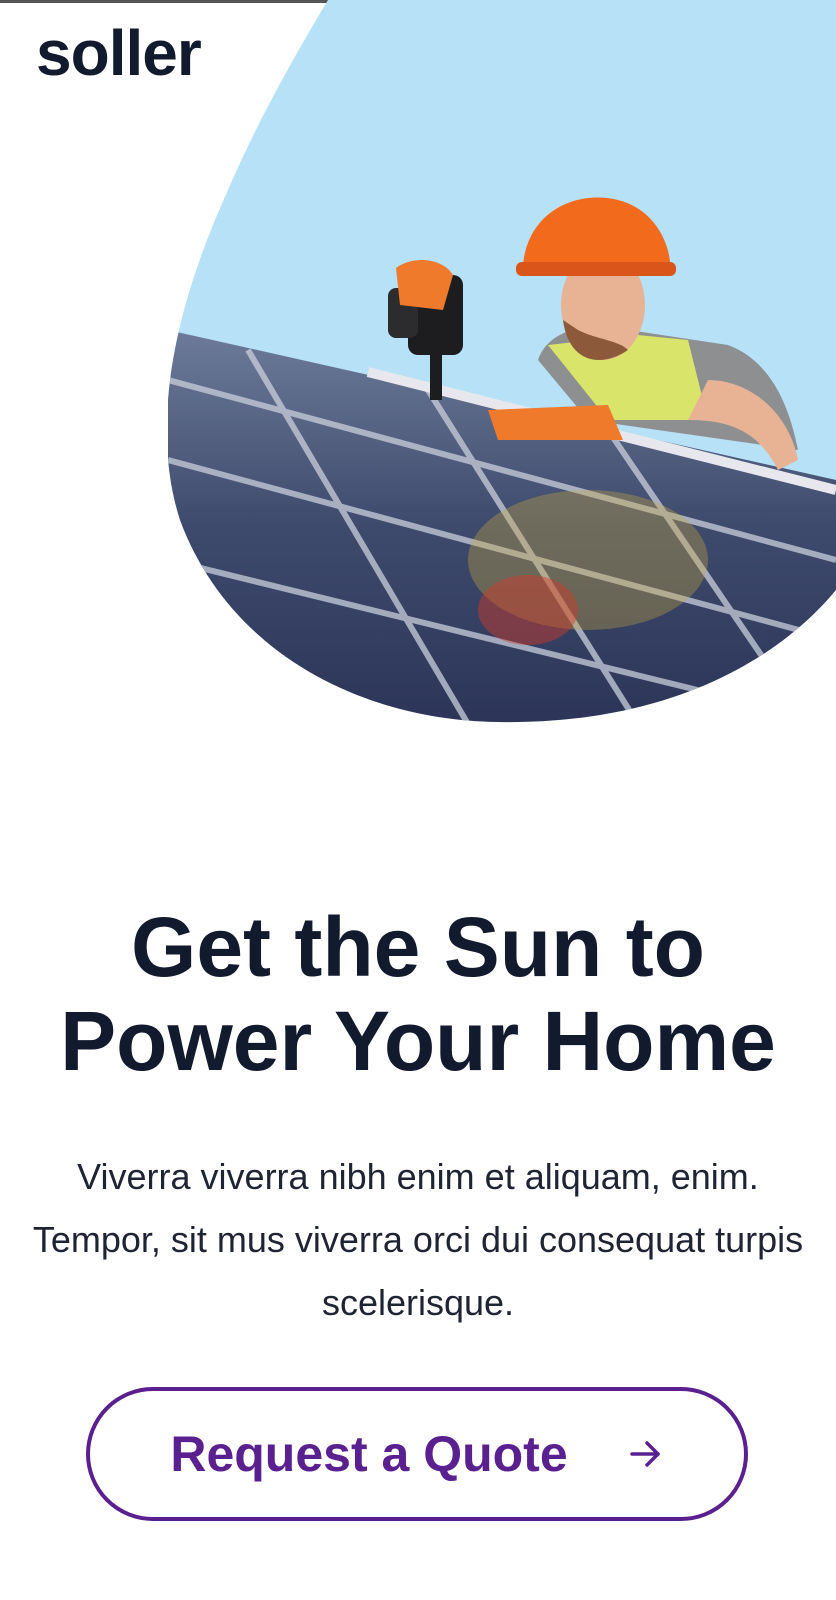 Image resolution: width=836 pixels, height=1600 pixels. I want to click on request-quote-button: Request a Quote, so click(417, 1454).